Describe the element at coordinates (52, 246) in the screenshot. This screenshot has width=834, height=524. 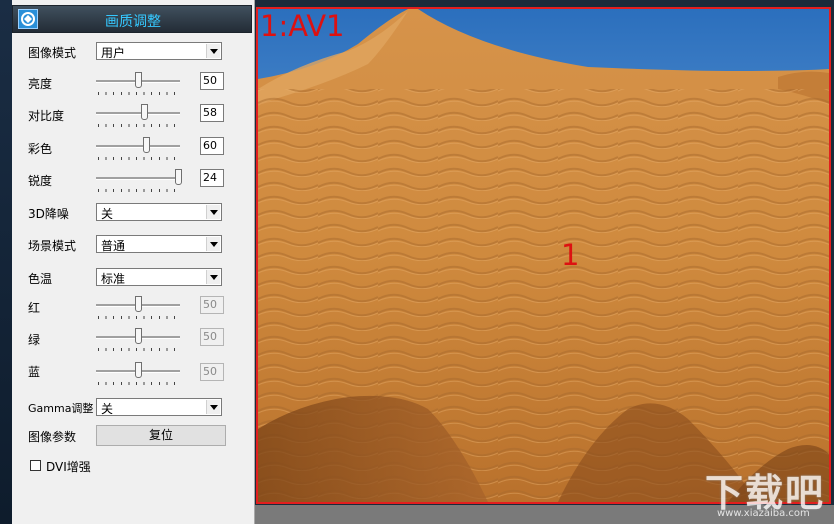
I see `scene-mode-label: 场景模式` at that location.